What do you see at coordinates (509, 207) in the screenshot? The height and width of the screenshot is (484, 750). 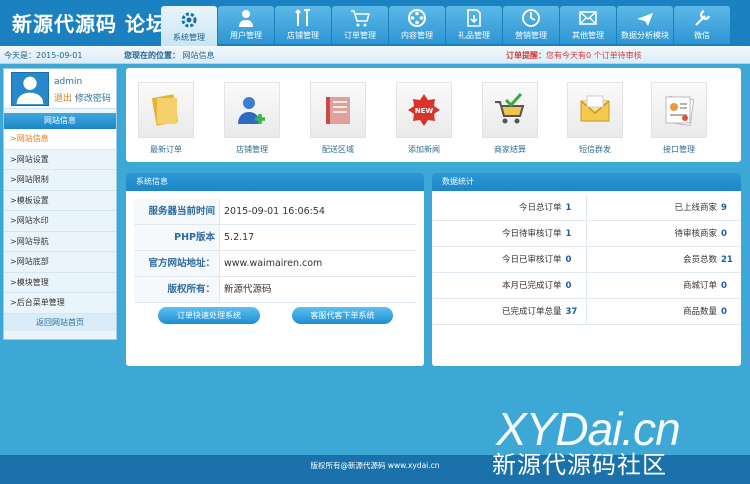 I see `stat-cell: 今日总订单 1` at bounding box center [509, 207].